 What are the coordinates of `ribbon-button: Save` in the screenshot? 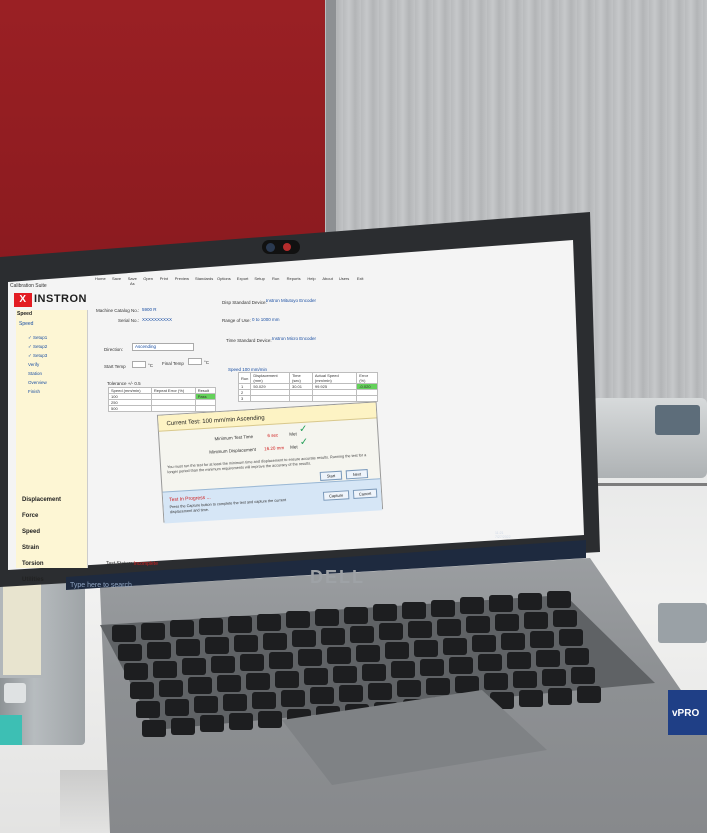 It's located at (117, 275).